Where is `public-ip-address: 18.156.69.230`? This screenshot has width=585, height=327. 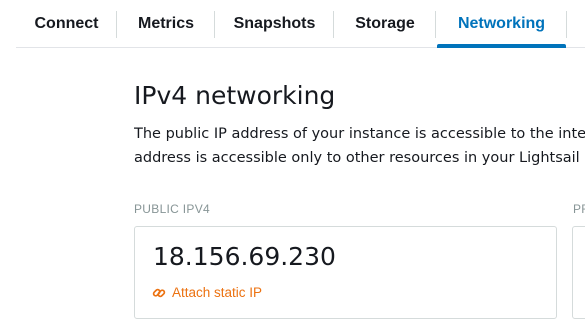 public-ip-address: 18.156.69.230 is located at coordinates (244, 256).